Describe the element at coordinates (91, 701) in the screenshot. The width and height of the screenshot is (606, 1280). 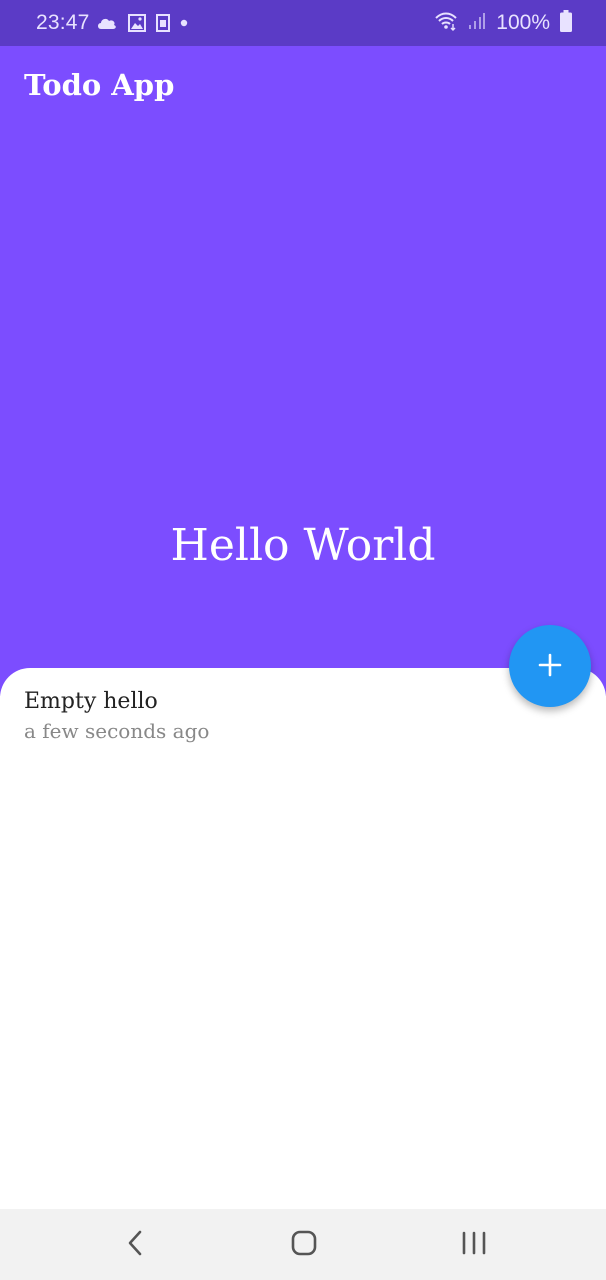
I see `todo-title: Empty hello` at that location.